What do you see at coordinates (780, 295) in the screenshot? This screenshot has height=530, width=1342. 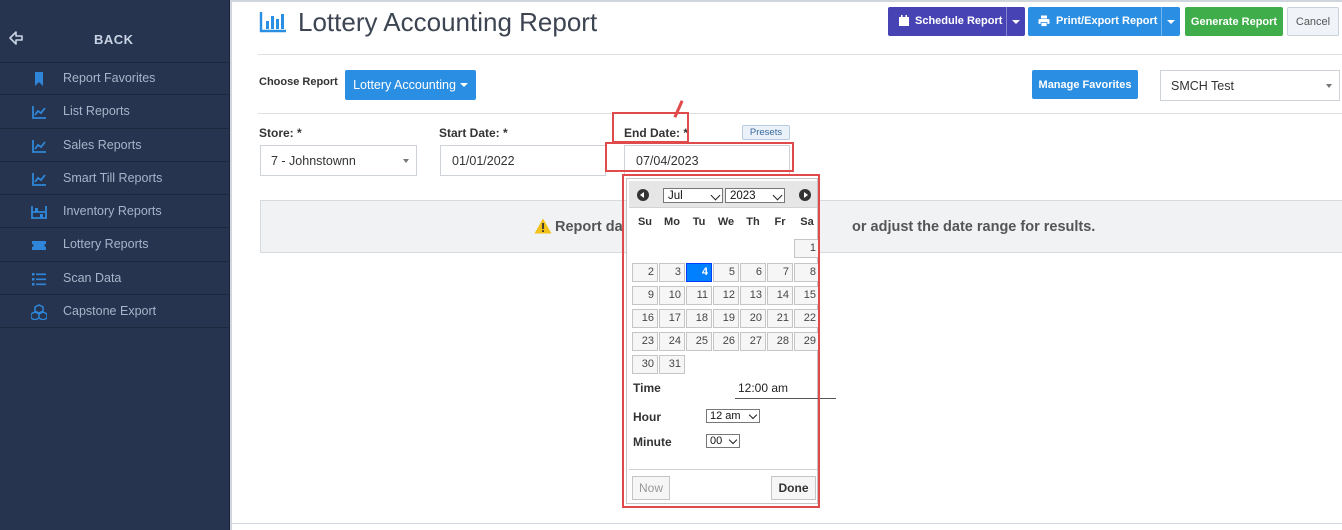 I see `calendar-day: 14` at bounding box center [780, 295].